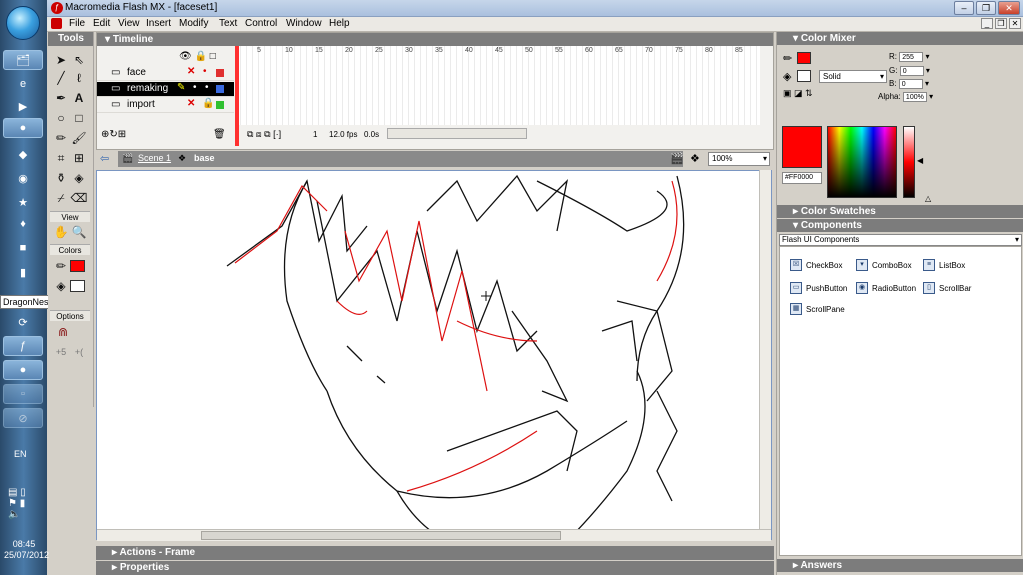 The image size is (1023, 575). I want to click on taskbar-app6-icon: ●, so click(23, 370).